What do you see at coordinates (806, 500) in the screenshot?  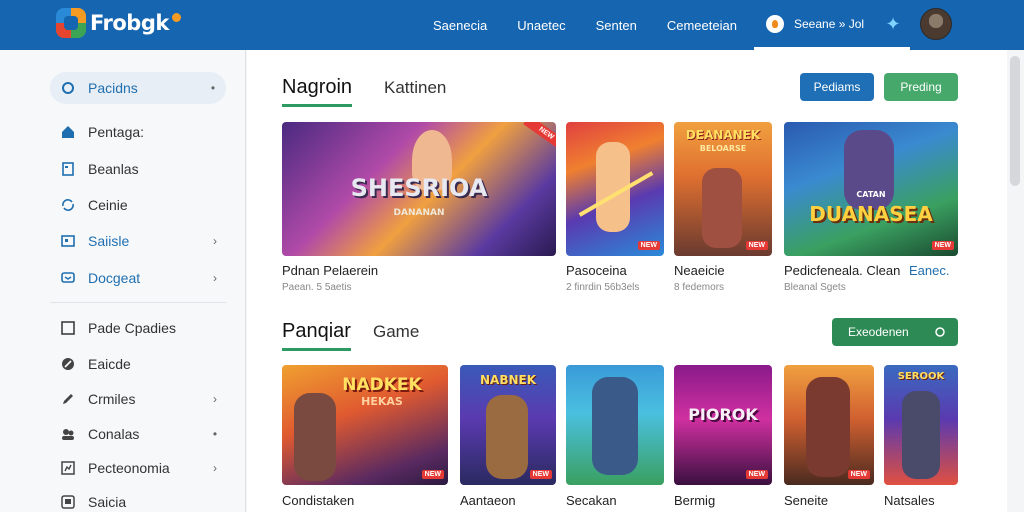 I see `game-title: Seneite` at bounding box center [806, 500].